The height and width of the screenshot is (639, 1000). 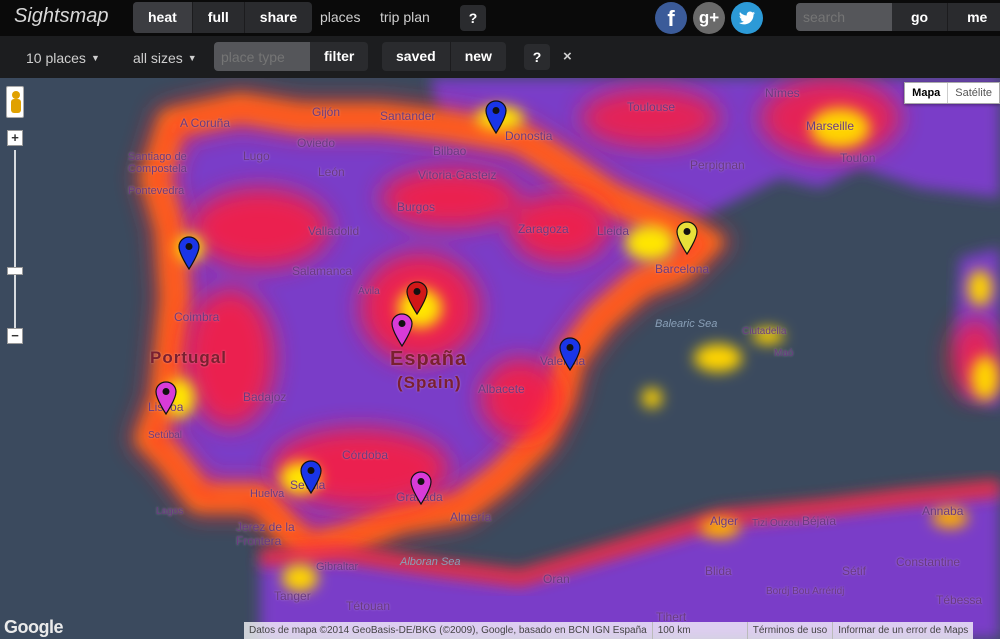 What do you see at coordinates (724, 521) in the screenshot?
I see `label-alger: Alger` at bounding box center [724, 521].